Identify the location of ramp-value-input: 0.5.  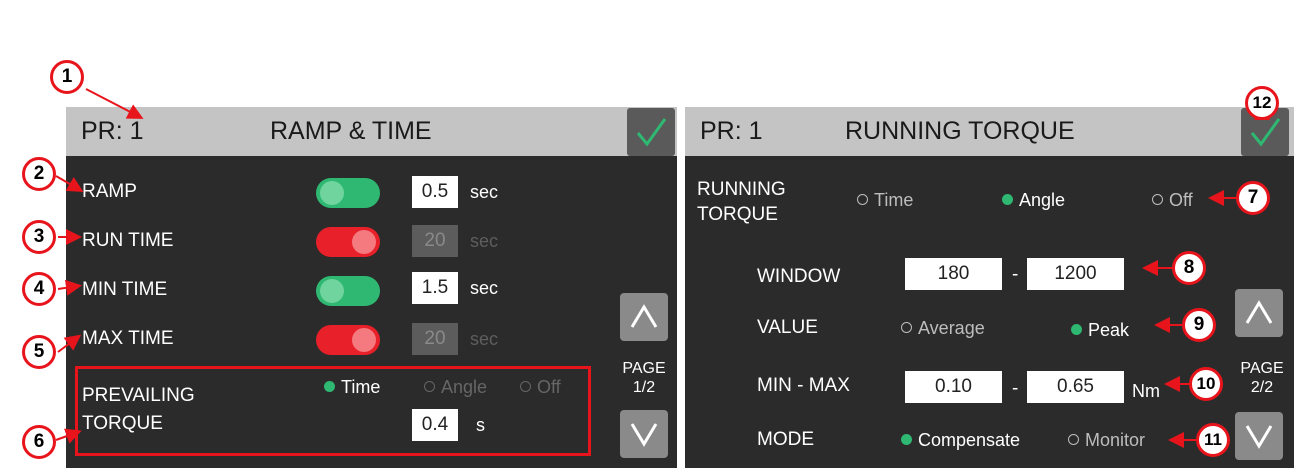
(435, 192).